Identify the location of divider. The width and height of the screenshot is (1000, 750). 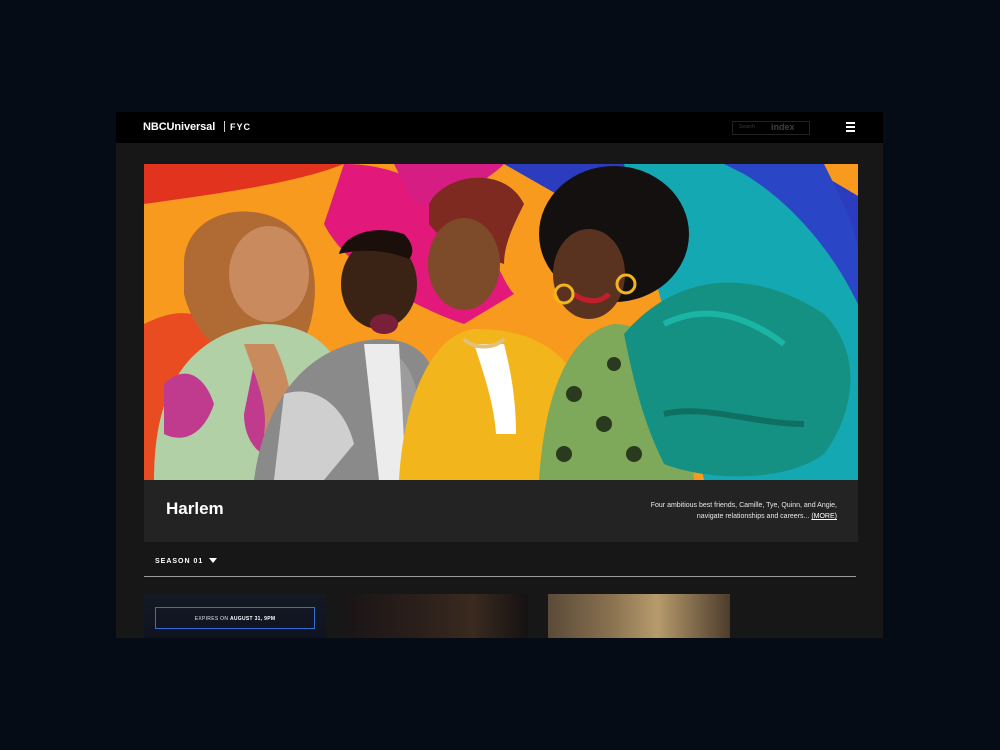
(500, 576).